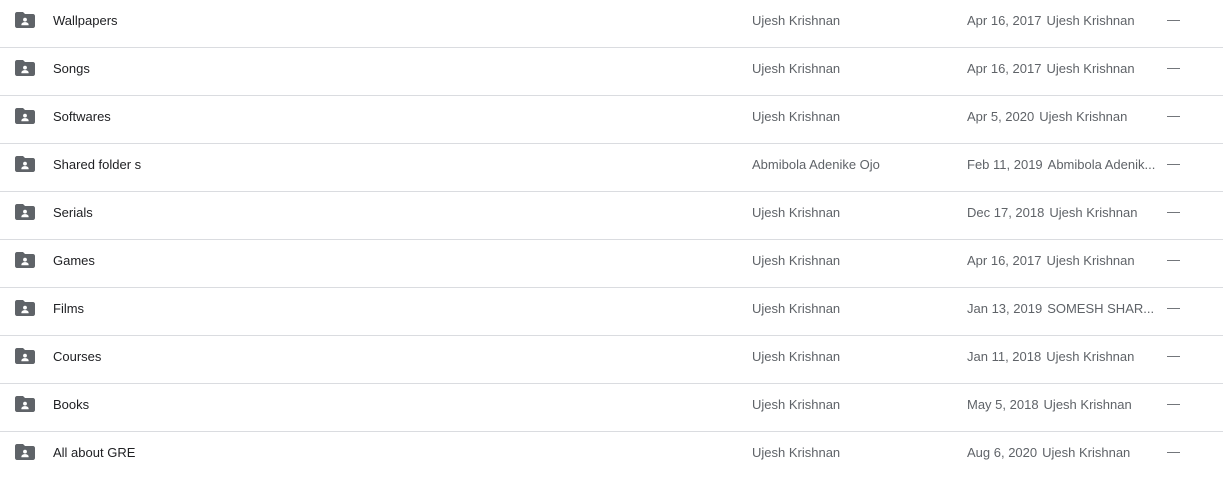 This screenshot has height=479, width=1223. I want to click on last-modified: Aug 6, 2020 Ujesh Krishnan, so click(1062, 452).